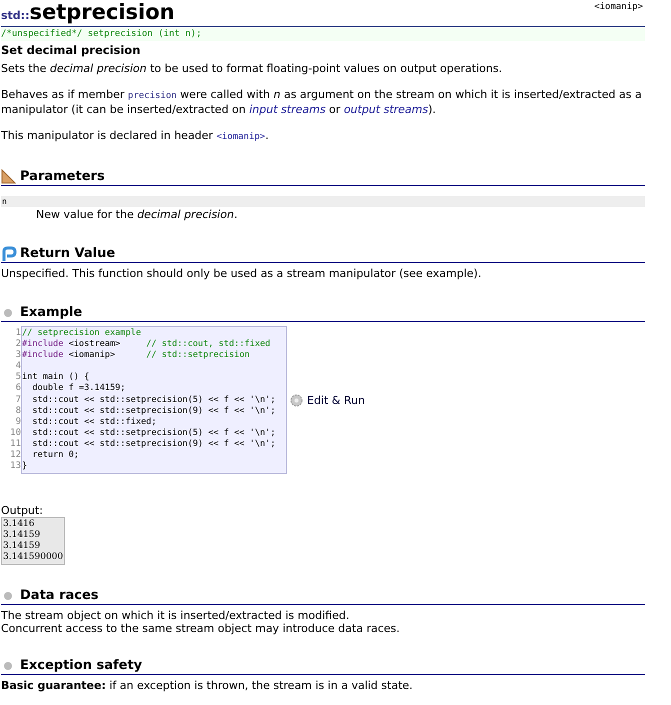 This screenshot has height=705, width=671. What do you see at coordinates (9, 176) in the screenshot?
I see `ruler-icon` at bounding box center [9, 176].